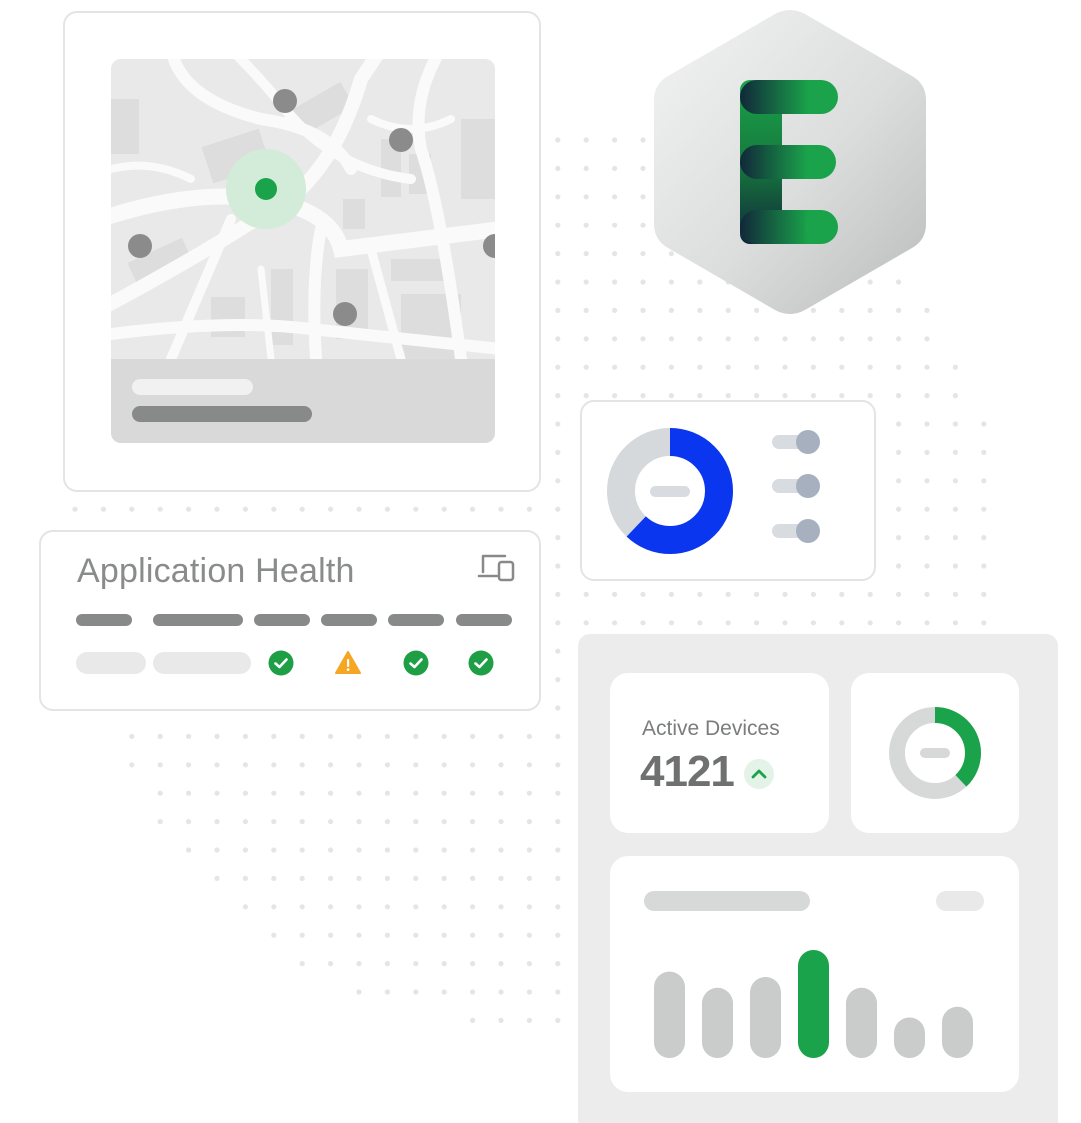  What do you see at coordinates (192, 387) in the screenshot?
I see `info-line-short` at bounding box center [192, 387].